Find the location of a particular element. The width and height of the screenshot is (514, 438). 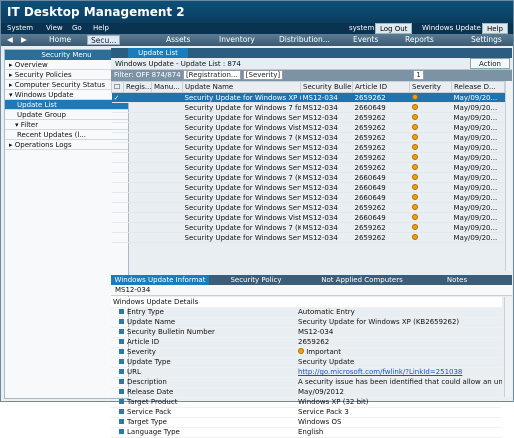

detail-scrollbar is located at coordinates (508, 347).